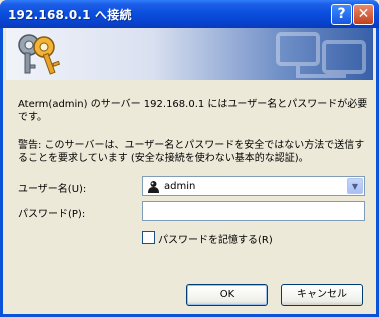  Describe the element at coordinates (355, 186) in the screenshot. I see `chevron-down-icon: ▼` at that location.